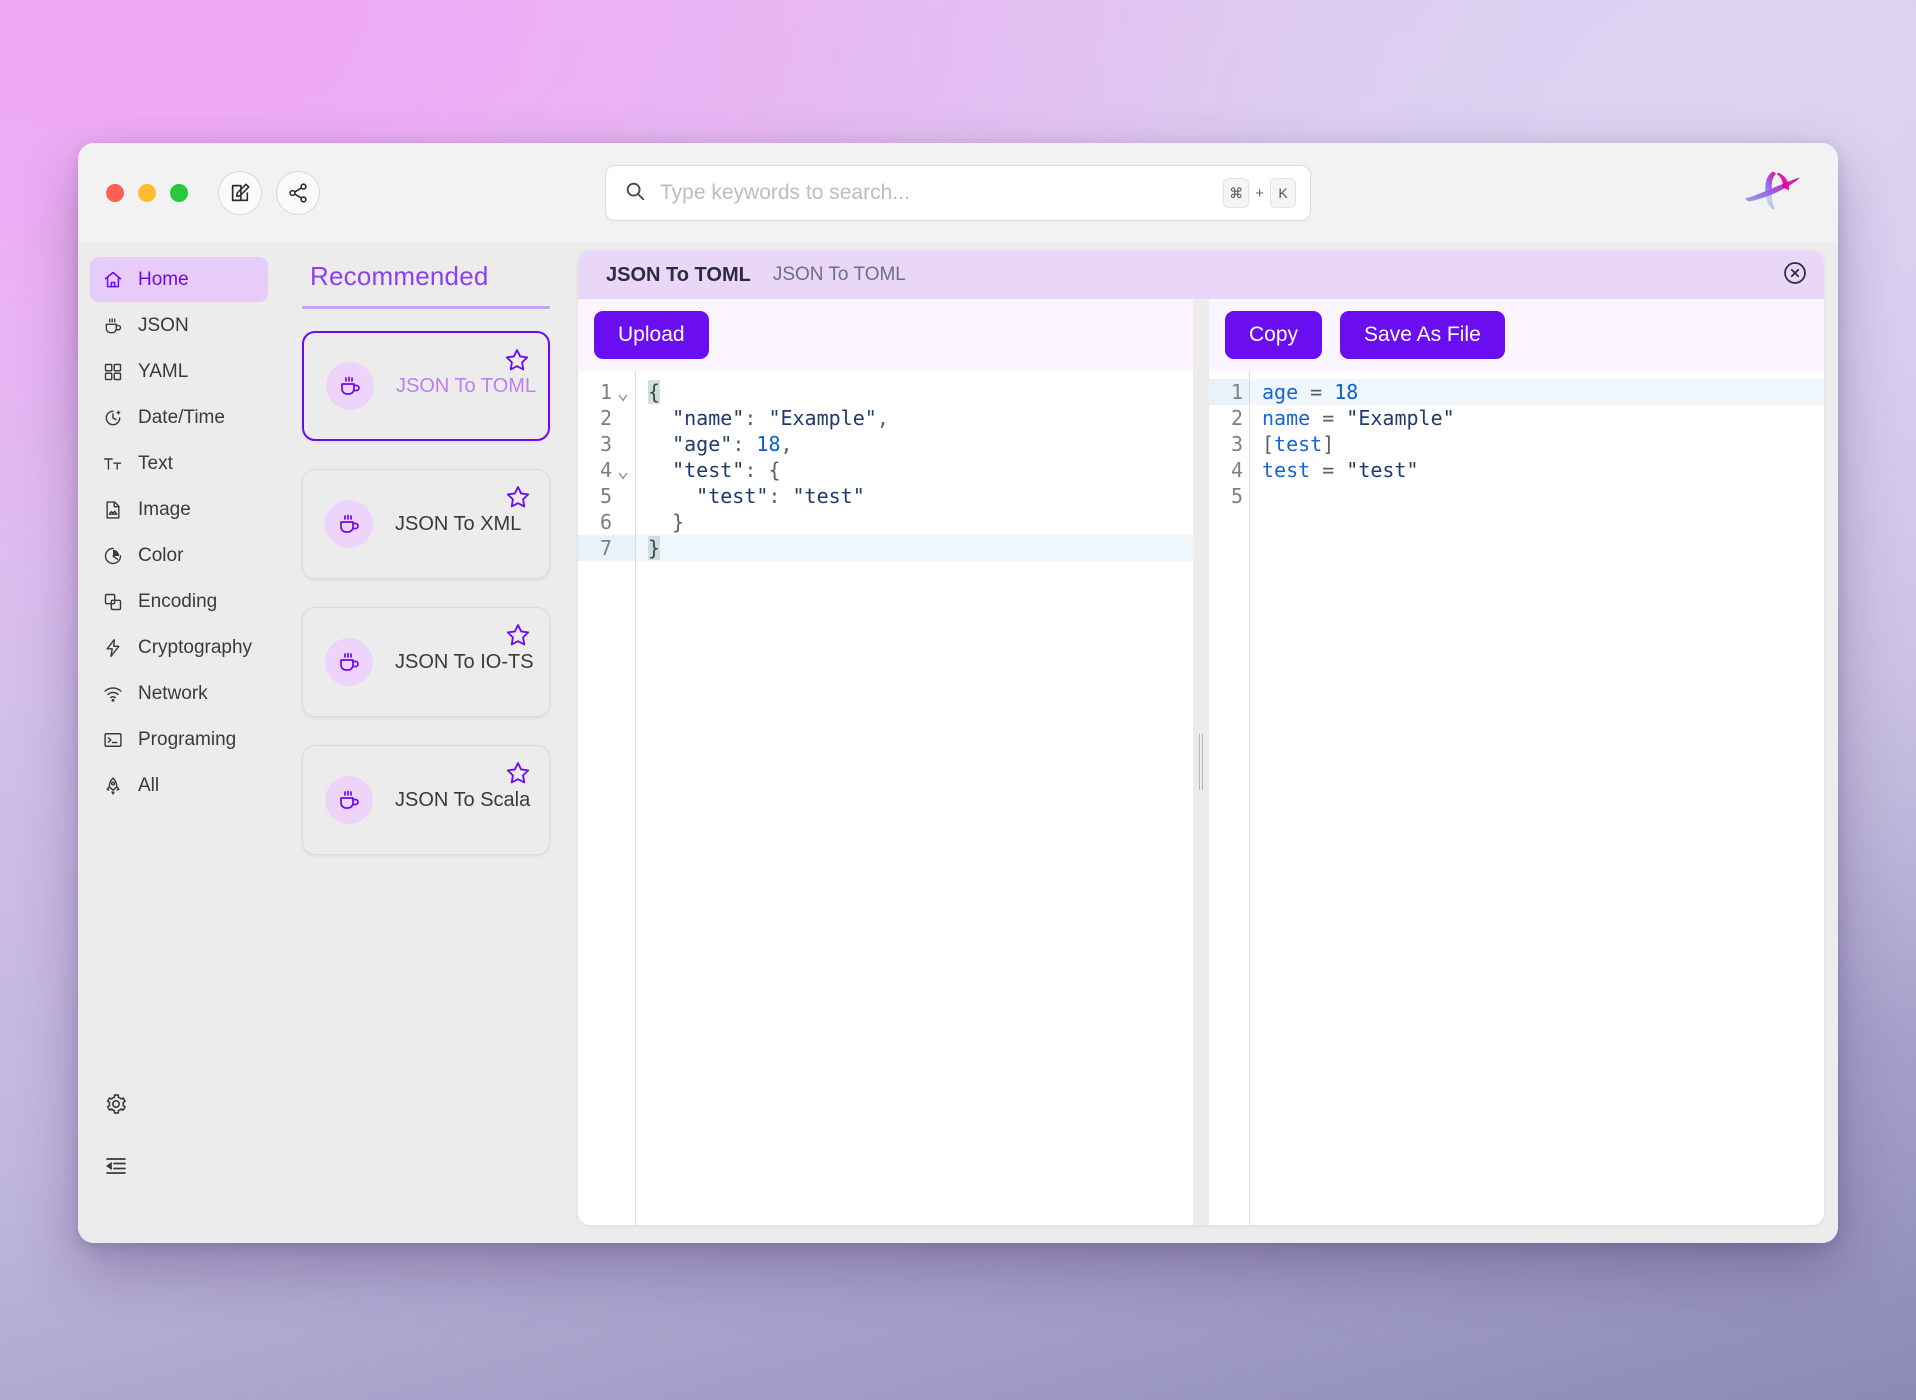  What do you see at coordinates (1516, 335) in the screenshot?
I see `output-toolbar: Copy Save As File` at bounding box center [1516, 335].